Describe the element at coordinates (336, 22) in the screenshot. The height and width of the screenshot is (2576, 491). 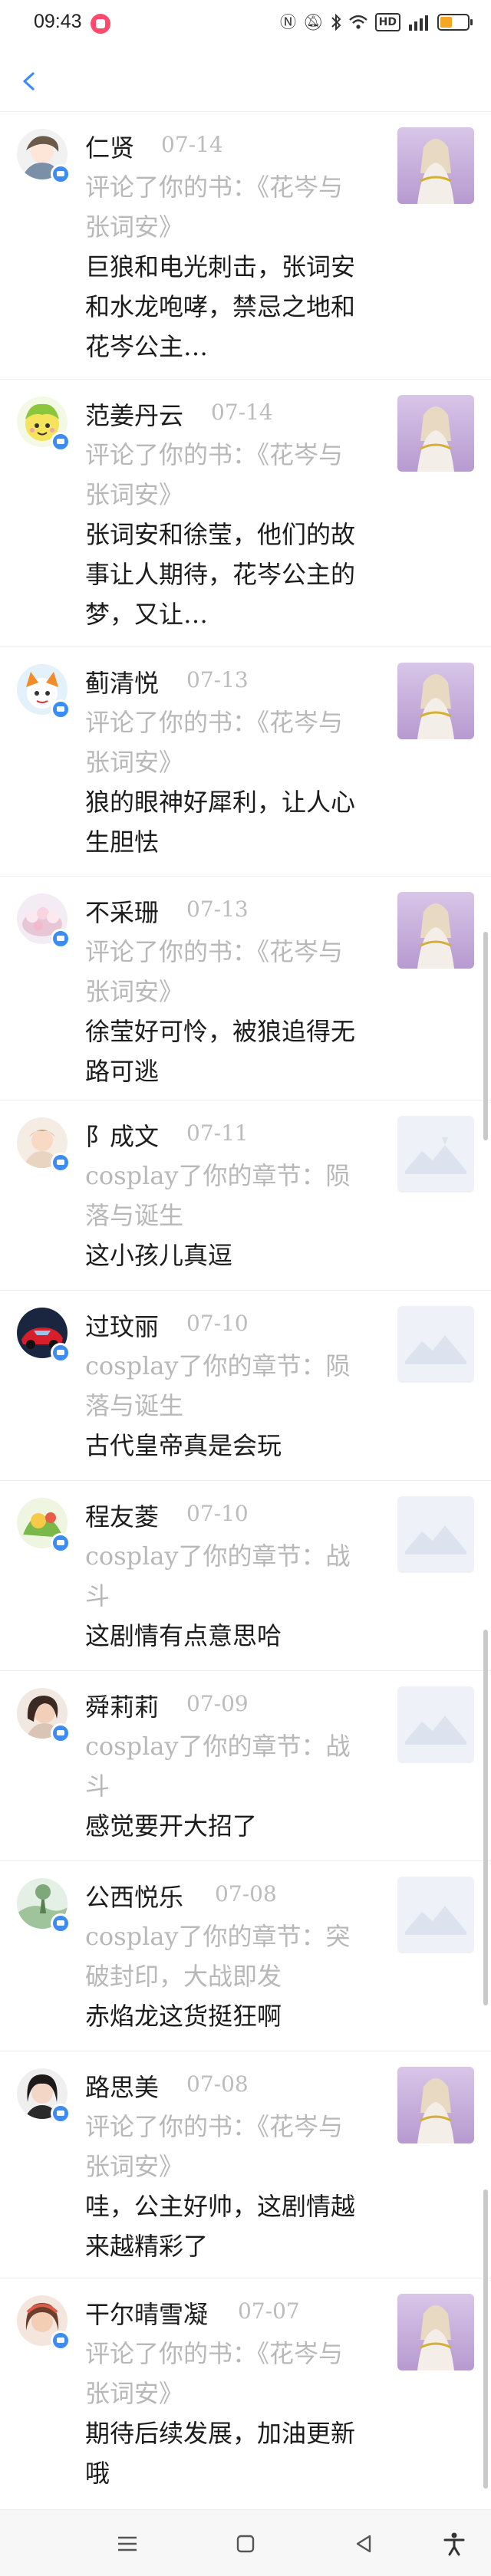
I see `bluetooth-icon` at that location.